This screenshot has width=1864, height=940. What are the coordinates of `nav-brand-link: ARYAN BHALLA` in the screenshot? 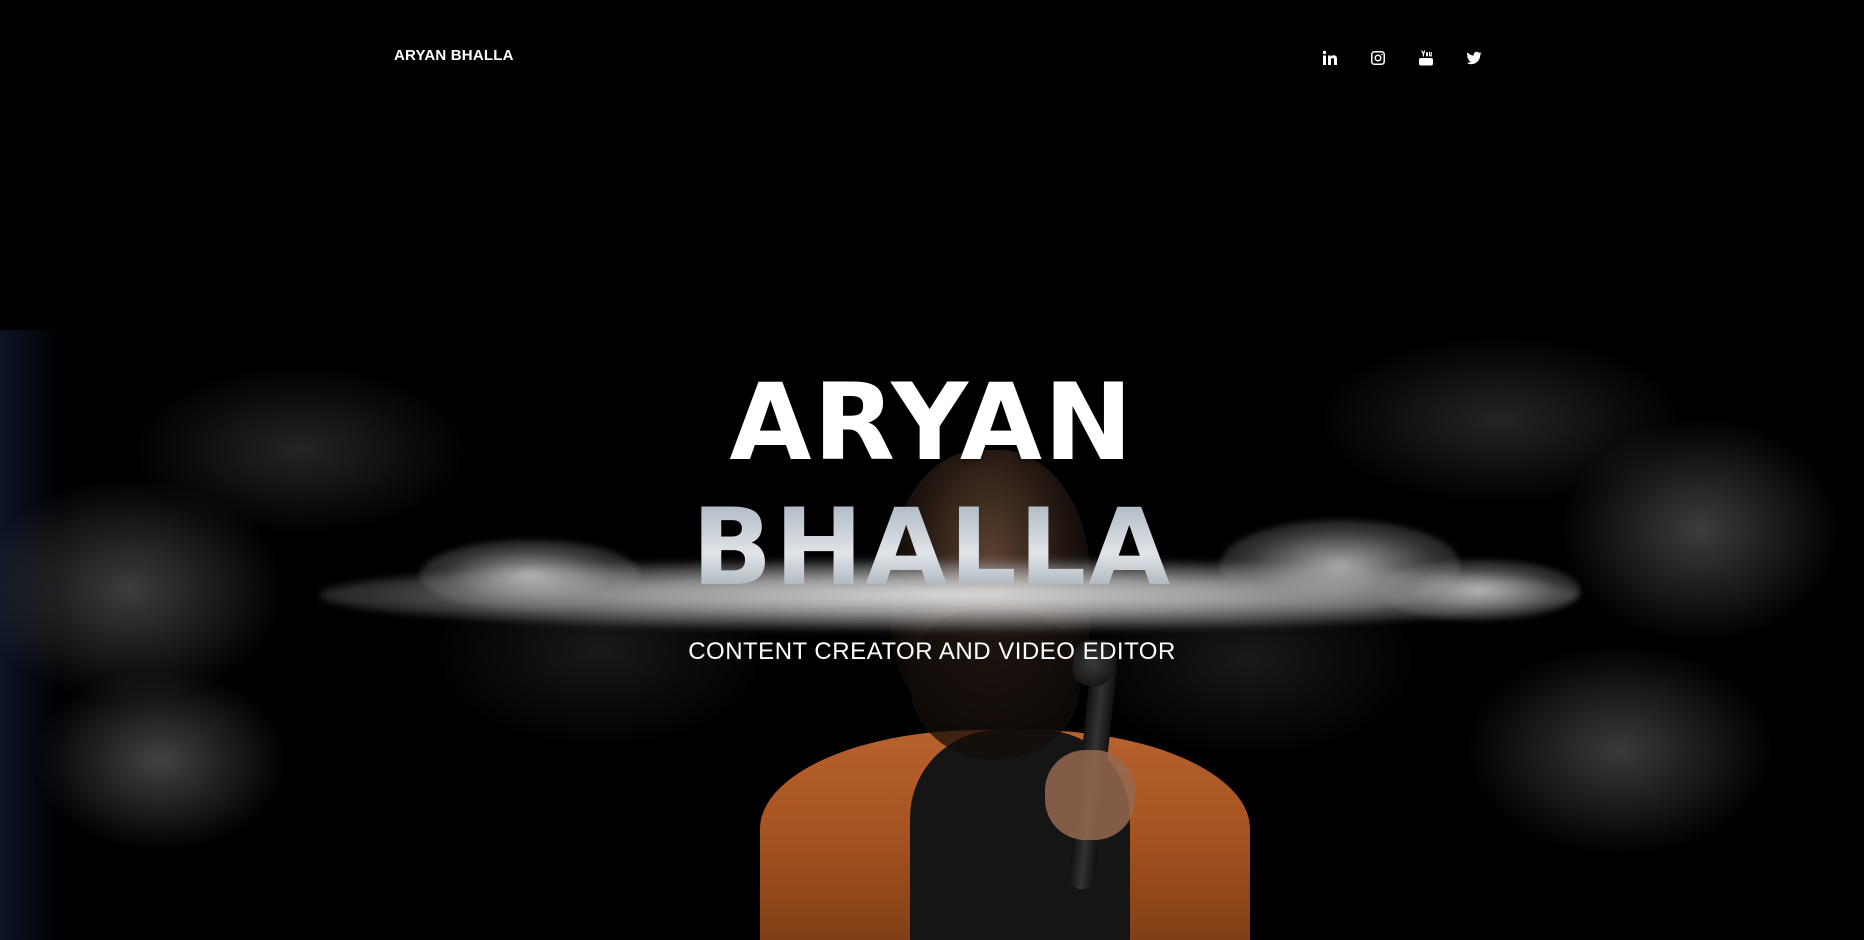 It's located at (454, 55).